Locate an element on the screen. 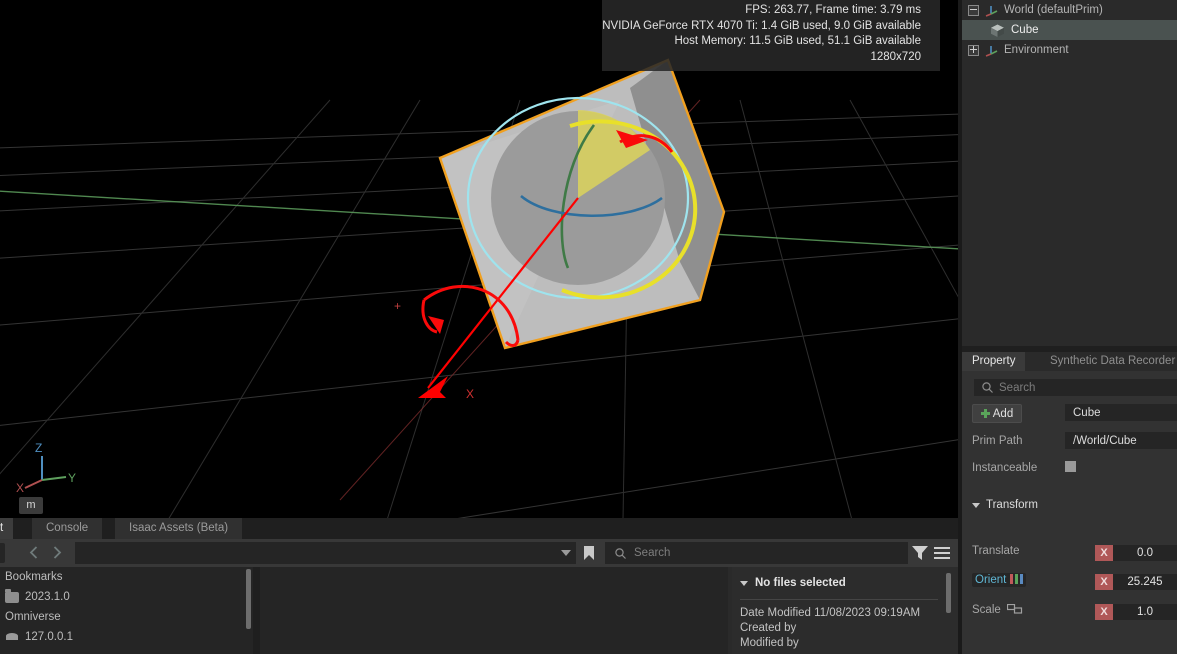 This screenshot has width=1177, height=654. axis-label-z: Z is located at coordinates (38, 448).